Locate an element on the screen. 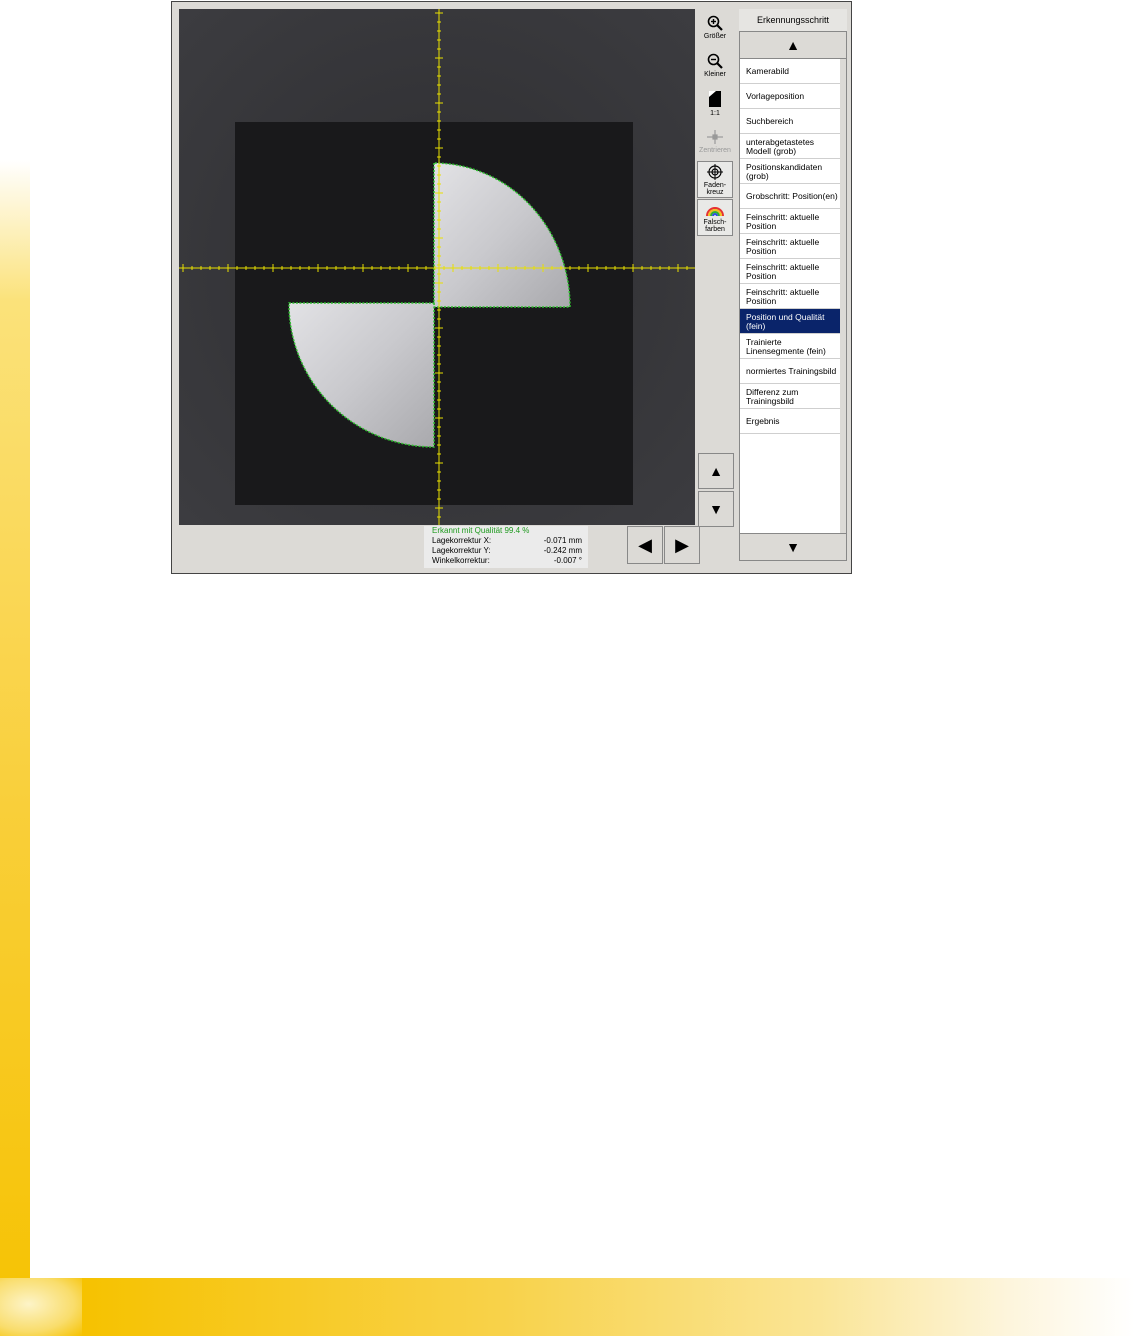  steps-scroll-down-button: ▼ is located at coordinates (793, 547).